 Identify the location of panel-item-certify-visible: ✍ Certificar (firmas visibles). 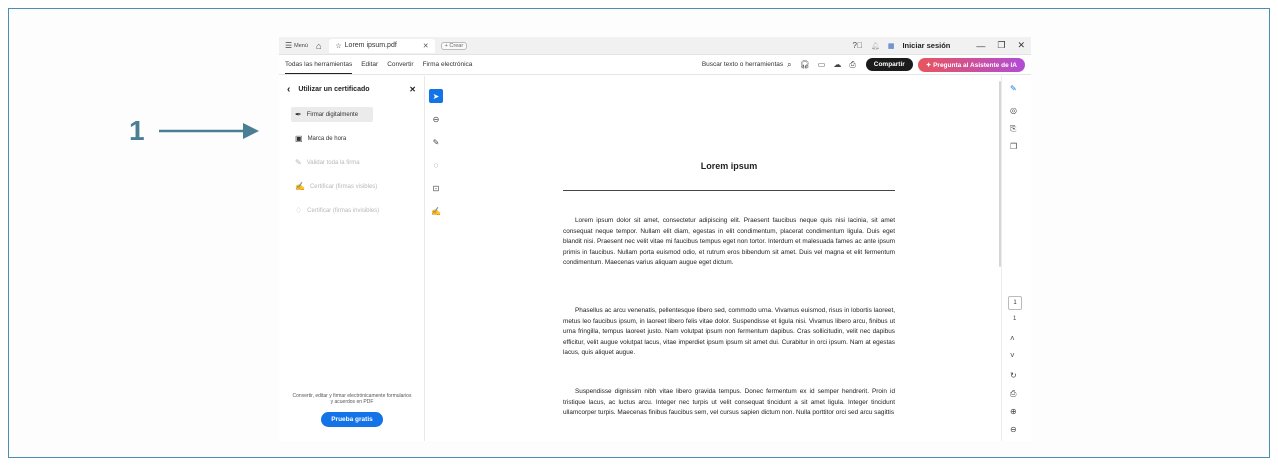
(352, 186).